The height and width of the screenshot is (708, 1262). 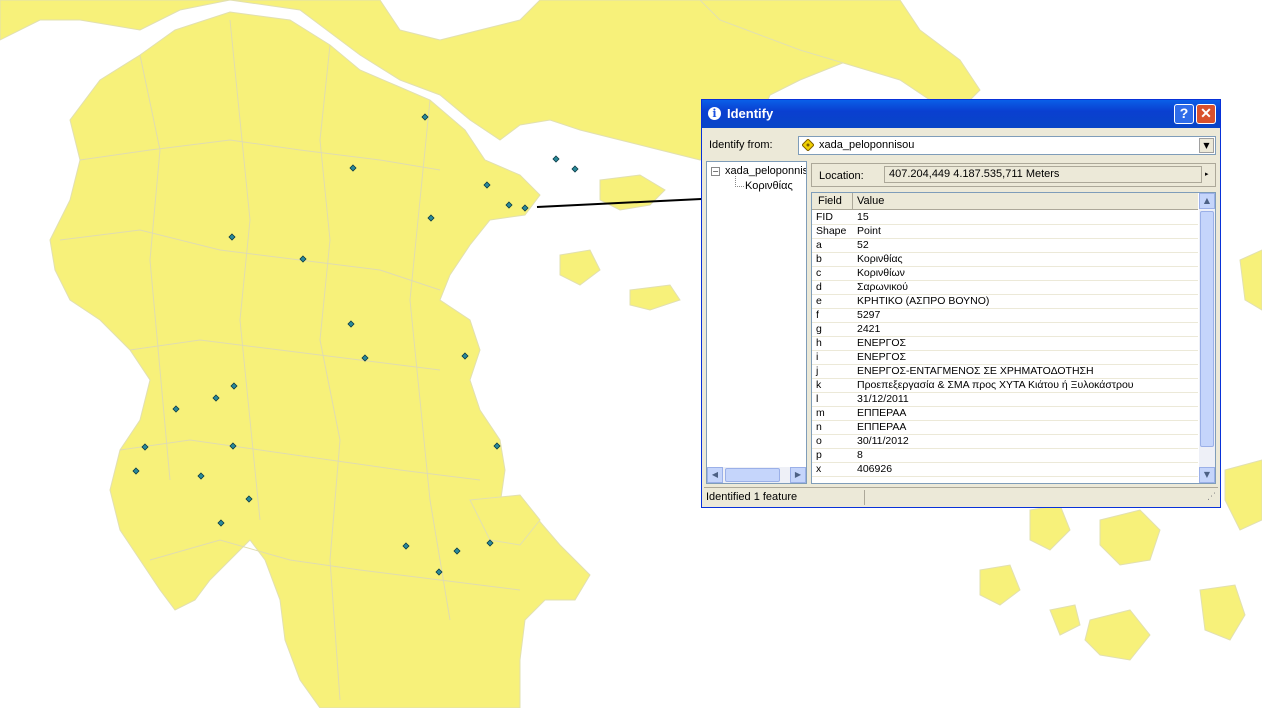 What do you see at coordinates (1005, 413) in the screenshot?
I see `table-row: m ΕΠΠΕΡΑΑ` at bounding box center [1005, 413].